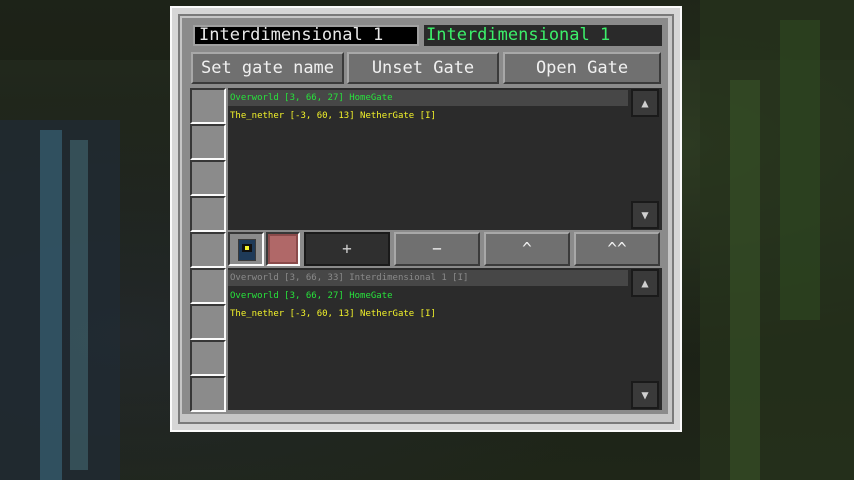 This screenshot has width=854, height=480. I want to click on remove-gate-button: −, so click(437, 249).